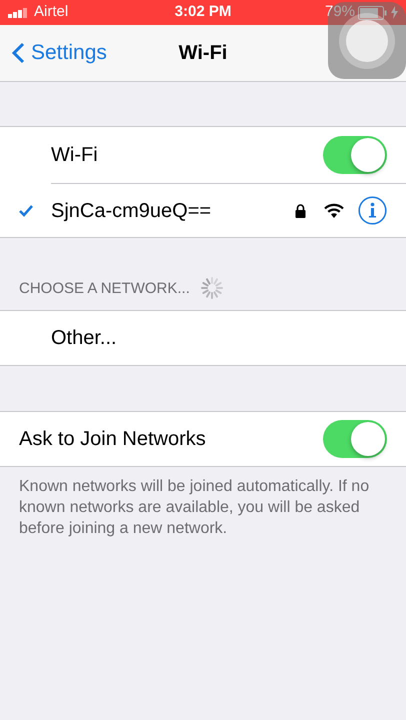 The width and height of the screenshot is (406, 720). I want to click on clock: 3:02 PM, so click(203, 12).